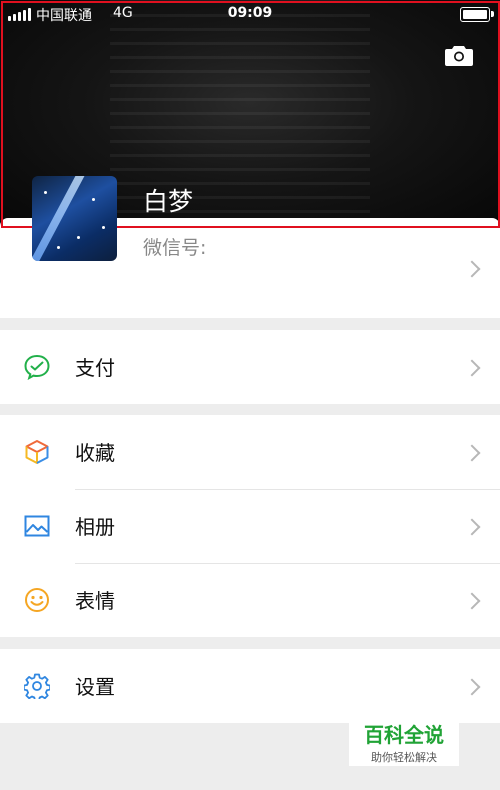 The width and height of the screenshot is (500, 790). Describe the element at coordinates (37, 686) in the screenshot. I see `settings-gear-icon` at that location.